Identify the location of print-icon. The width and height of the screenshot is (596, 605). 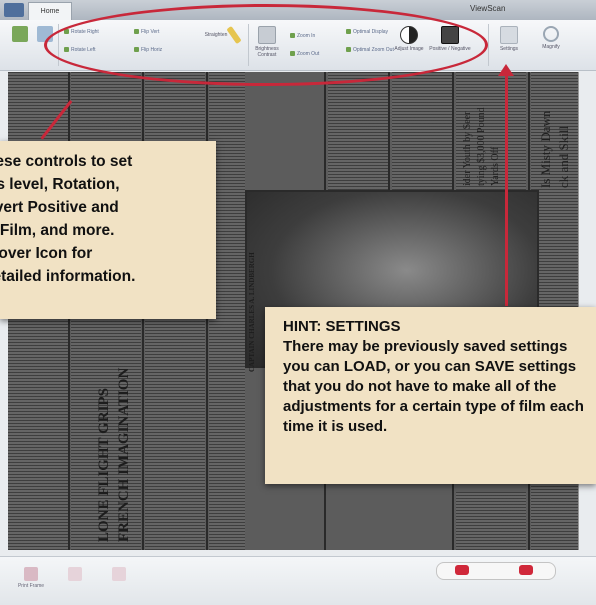
(31, 574).